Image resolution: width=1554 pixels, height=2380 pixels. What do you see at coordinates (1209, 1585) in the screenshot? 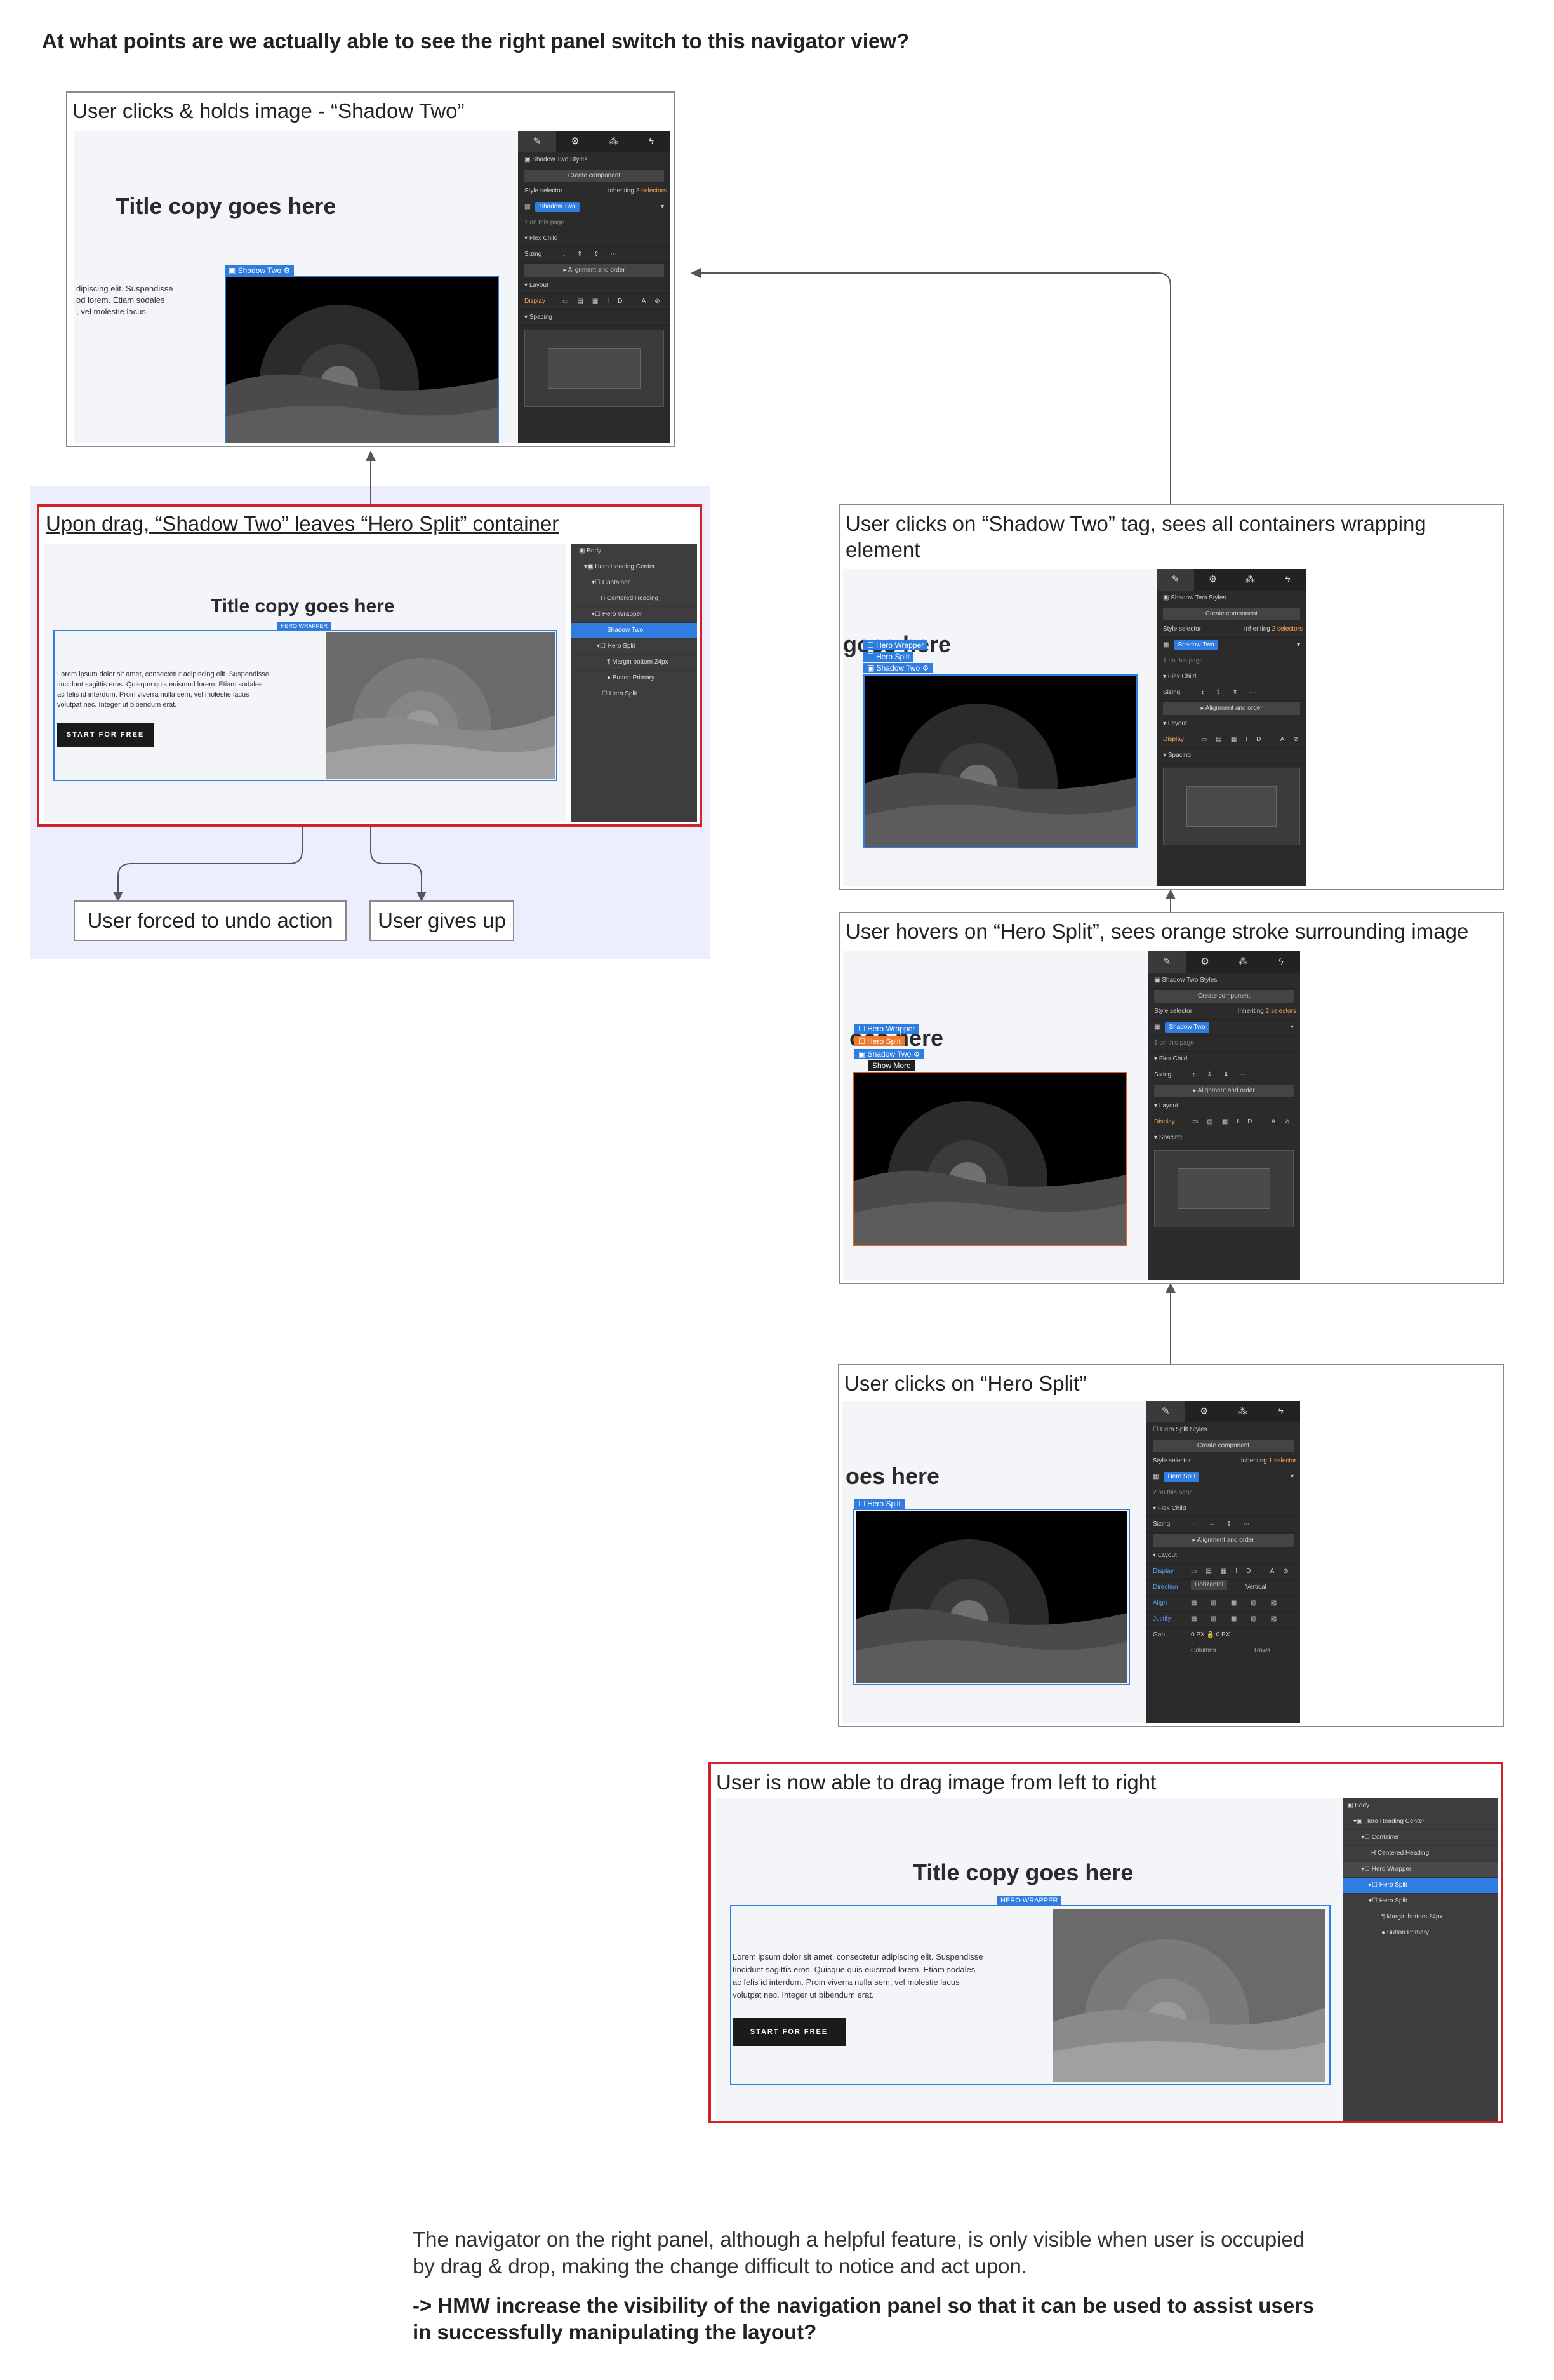
I see `horizontal-toggle: Horizontal` at bounding box center [1209, 1585].